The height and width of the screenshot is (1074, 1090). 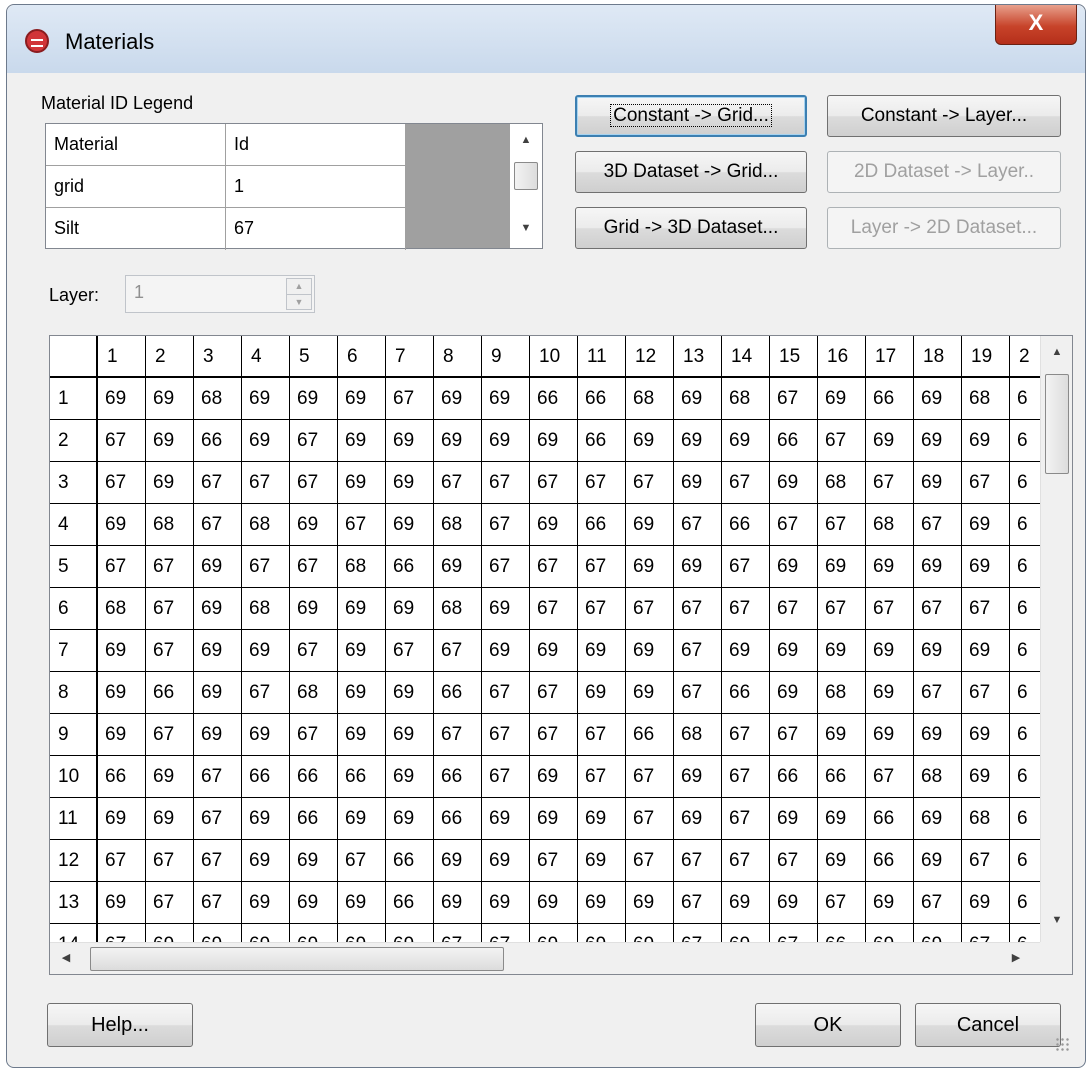 What do you see at coordinates (220, 294) in the screenshot?
I see `layer-spinbox: 1 ▲ ▼` at bounding box center [220, 294].